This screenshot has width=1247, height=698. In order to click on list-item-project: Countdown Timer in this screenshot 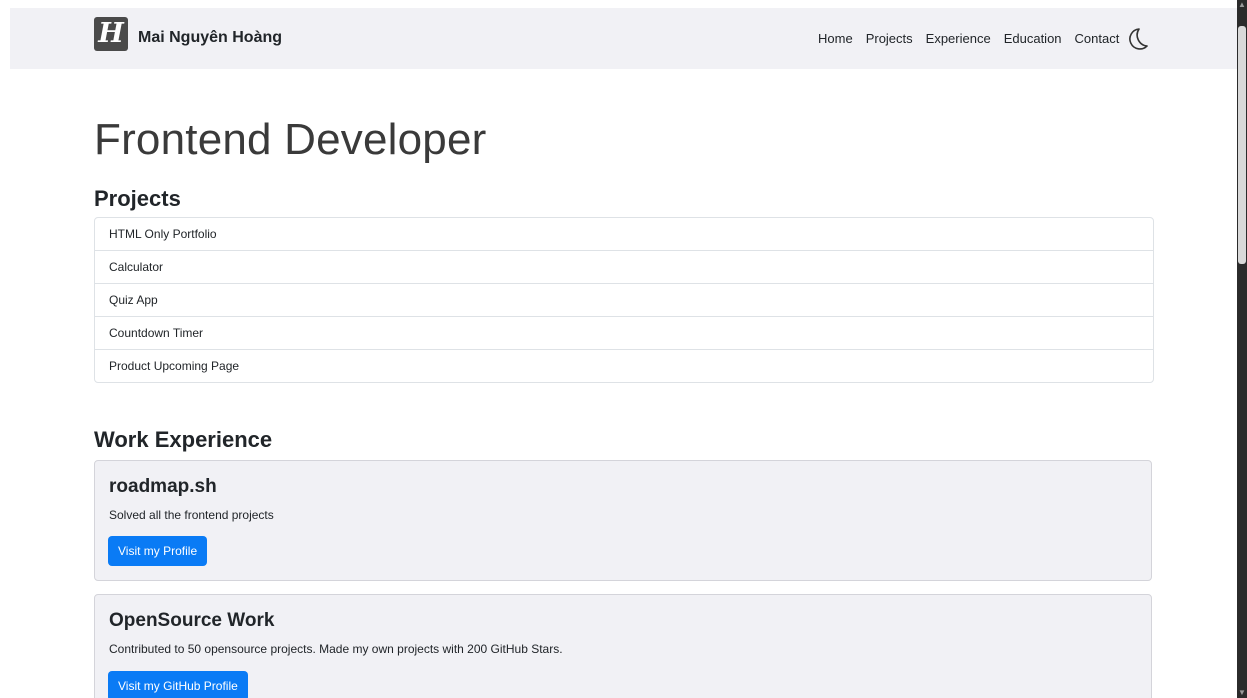, I will do `click(624, 332)`.